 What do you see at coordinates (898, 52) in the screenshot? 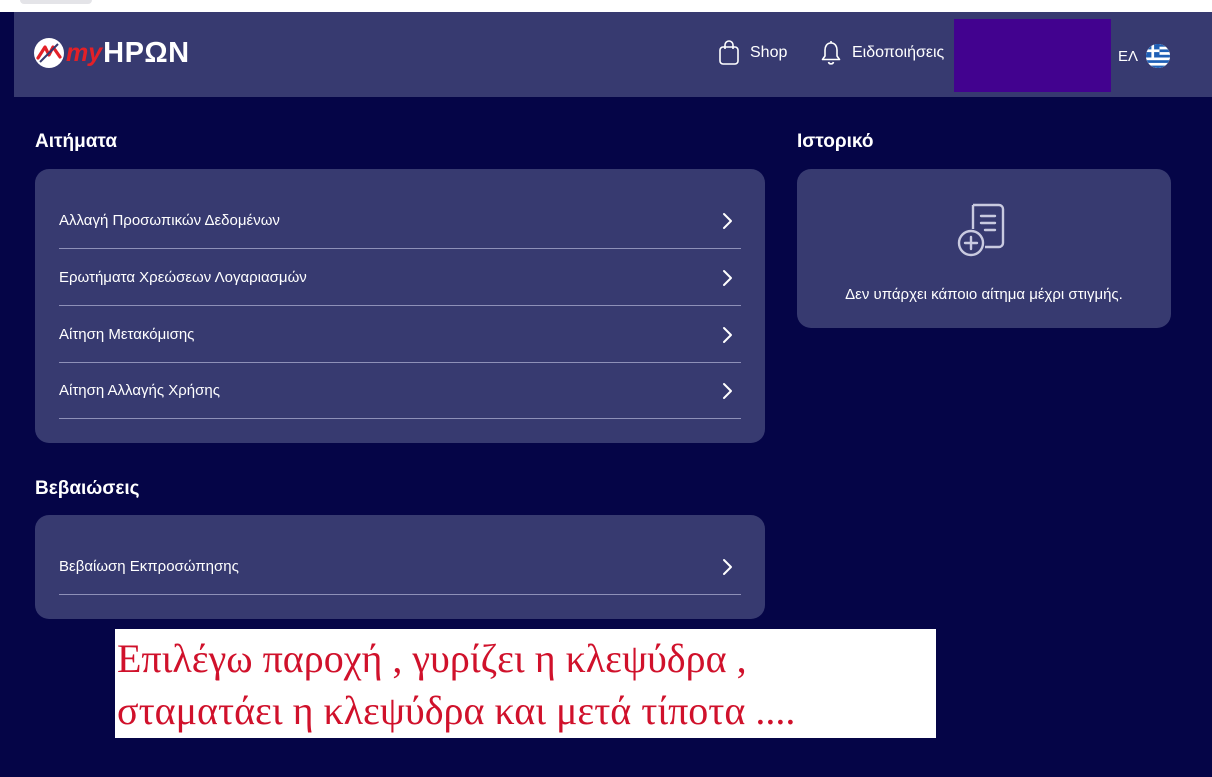
I see `notifications-label: Ειδοποιήσεις` at bounding box center [898, 52].